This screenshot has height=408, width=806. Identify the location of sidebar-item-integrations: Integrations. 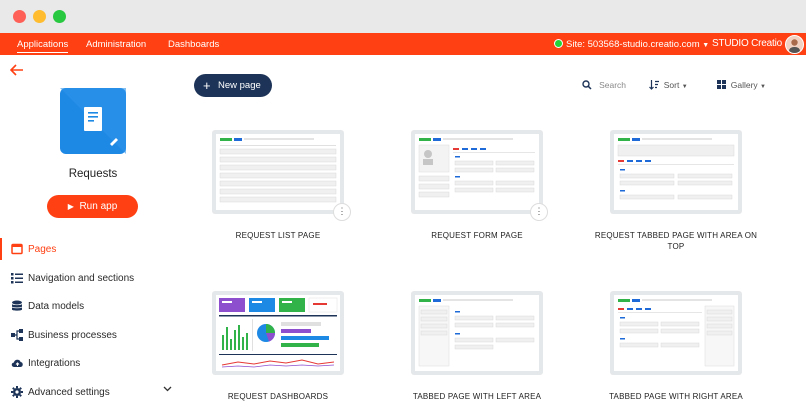
(93, 363).